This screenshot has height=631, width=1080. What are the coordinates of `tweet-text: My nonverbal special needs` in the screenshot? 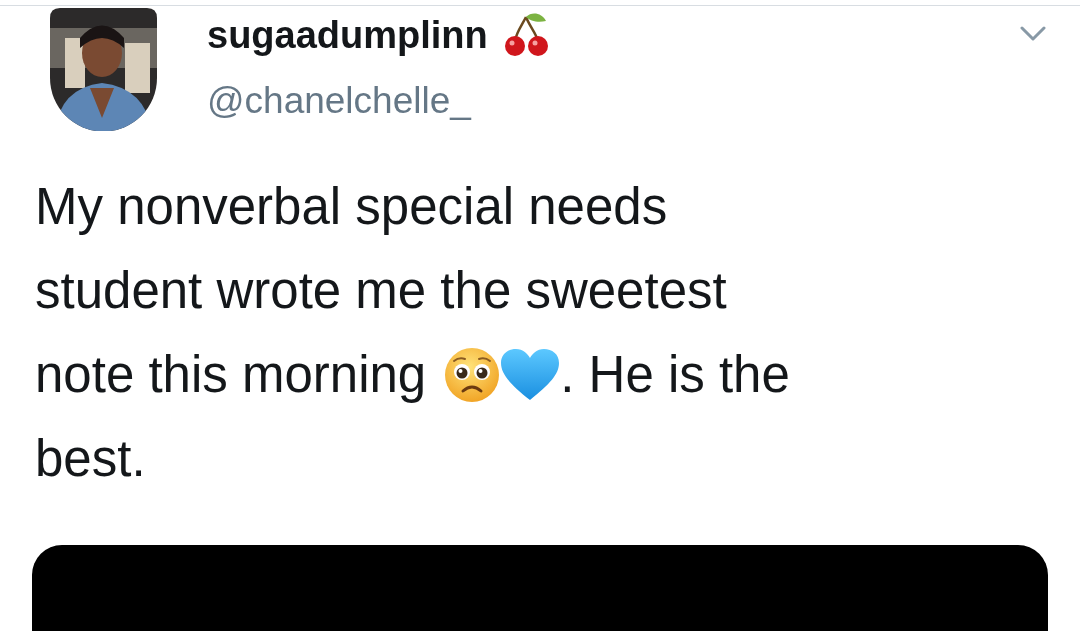 It's located at (351, 207).